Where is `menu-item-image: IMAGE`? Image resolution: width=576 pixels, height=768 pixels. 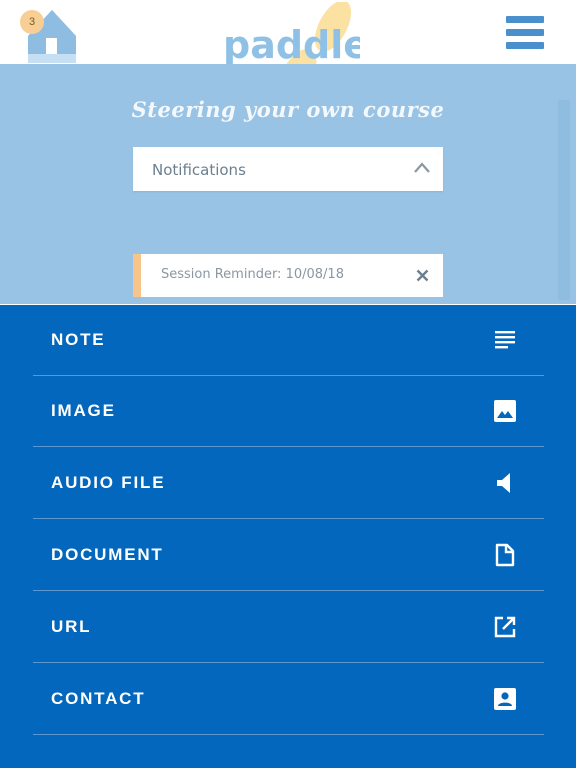
menu-item-image: IMAGE is located at coordinates (288, 411).